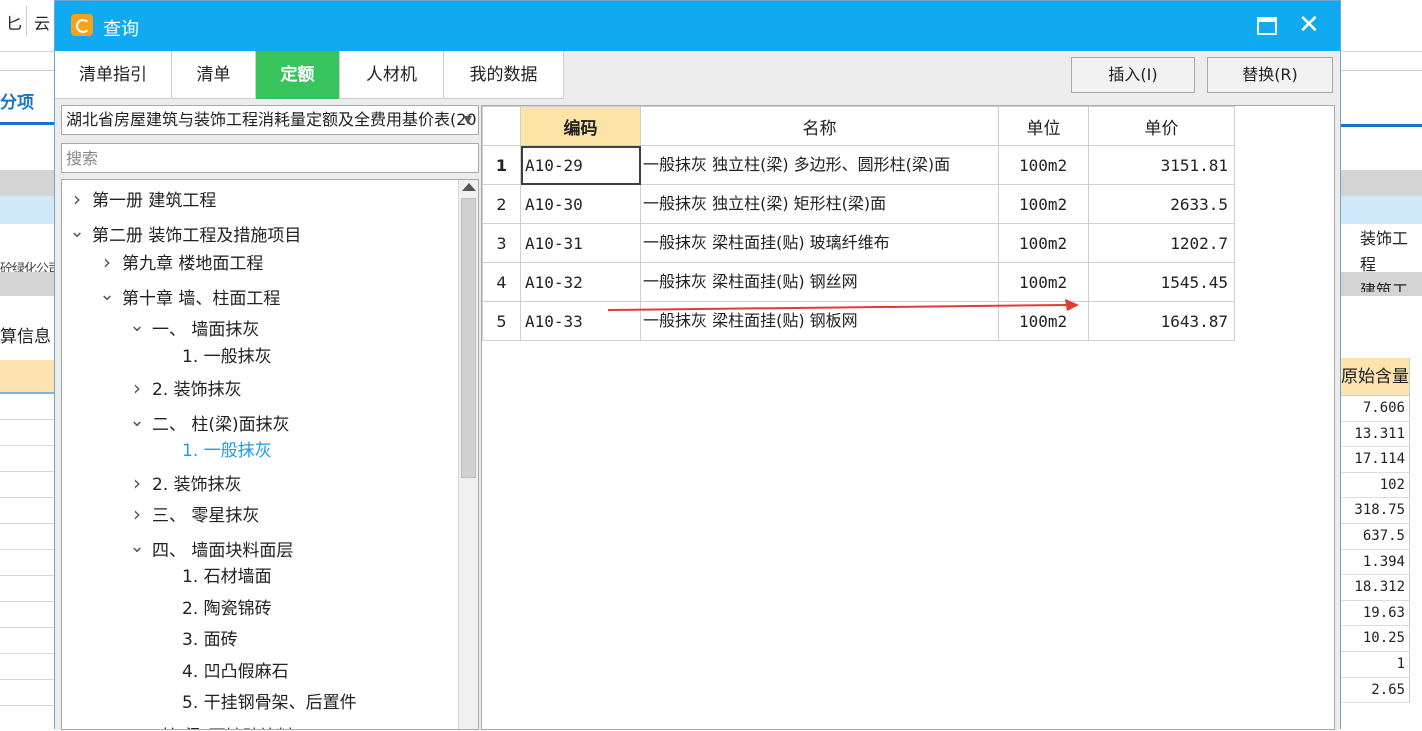  What do you see at coordinates (504, 75) in the screenshot?
I see `tab-my-data: 我的数据` at bounding box center [504, 75].